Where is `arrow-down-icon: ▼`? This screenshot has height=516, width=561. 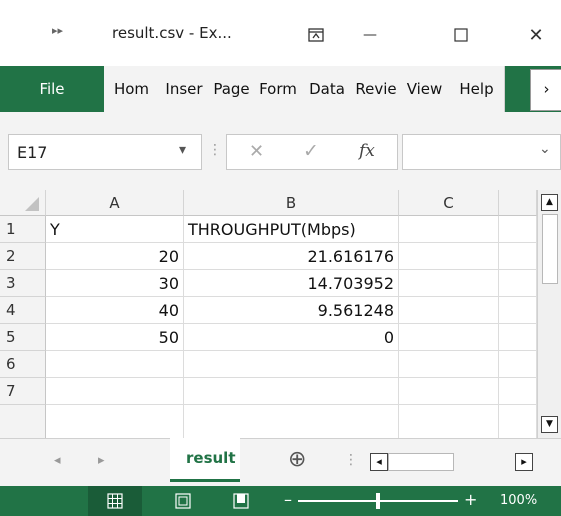 arrow-down-icon: ▼ is located at coordinates (549, 424).